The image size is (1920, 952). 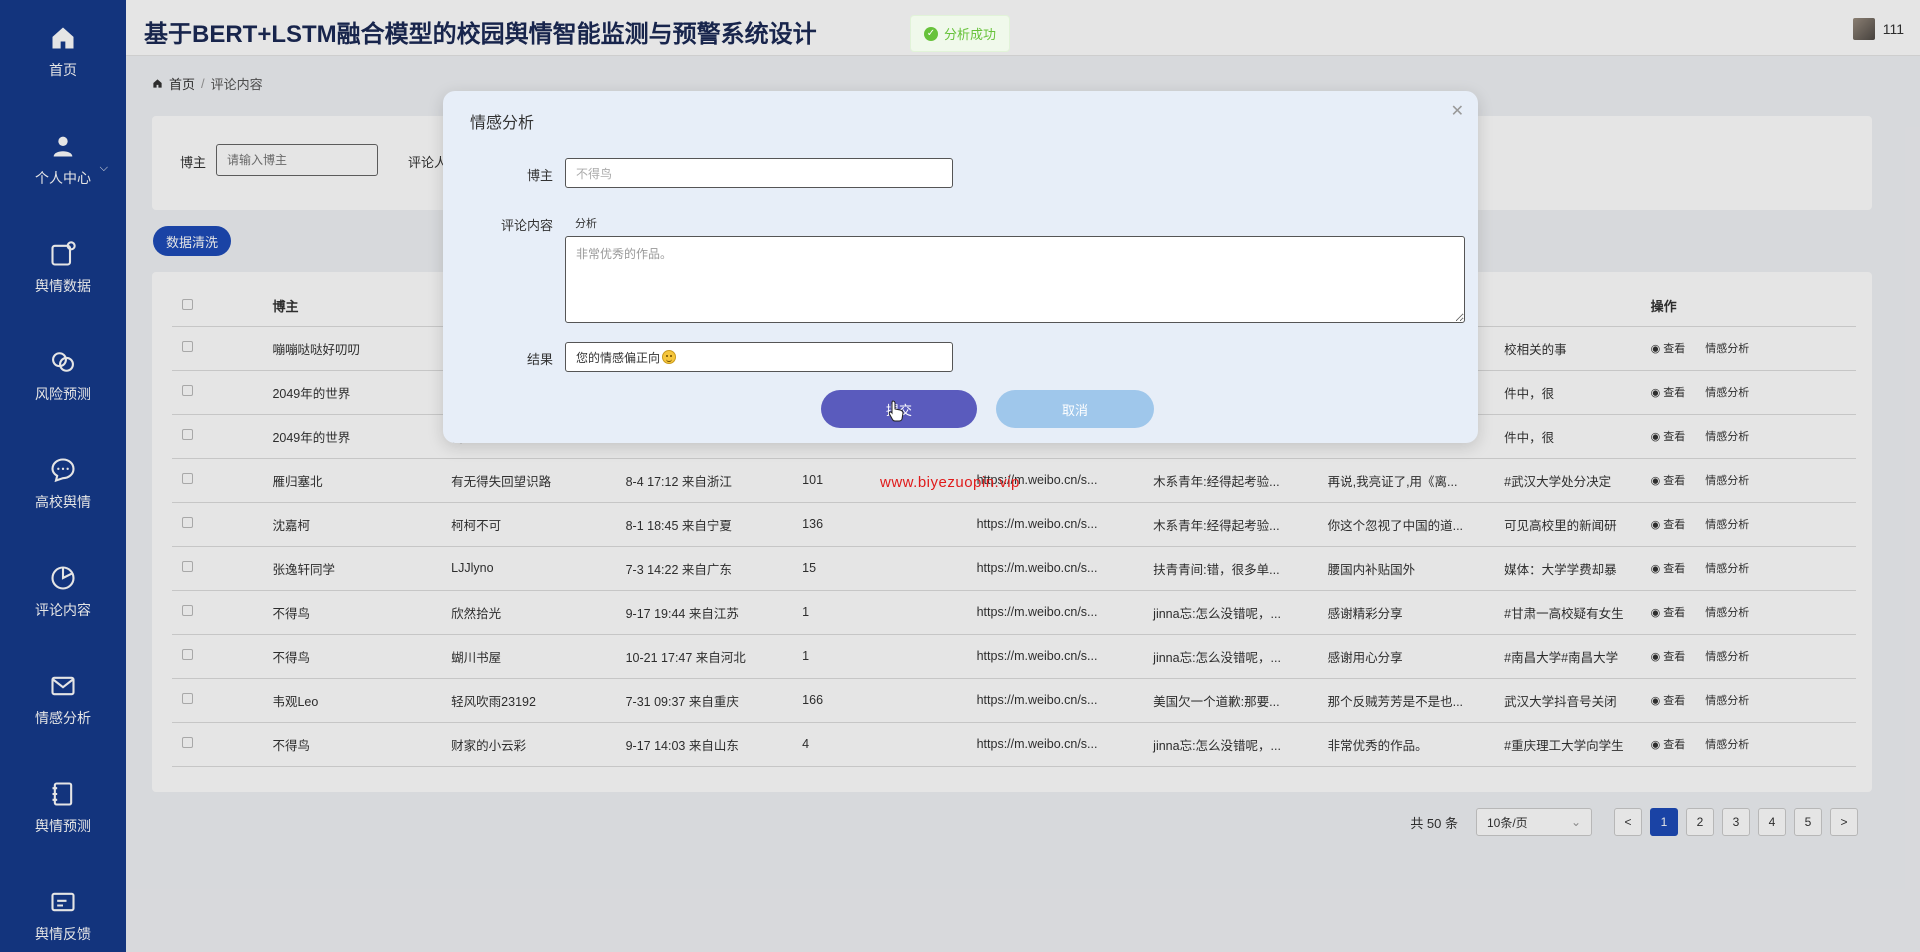 I want to click on pointer-cursor-icon, so click(x=896, y=411).